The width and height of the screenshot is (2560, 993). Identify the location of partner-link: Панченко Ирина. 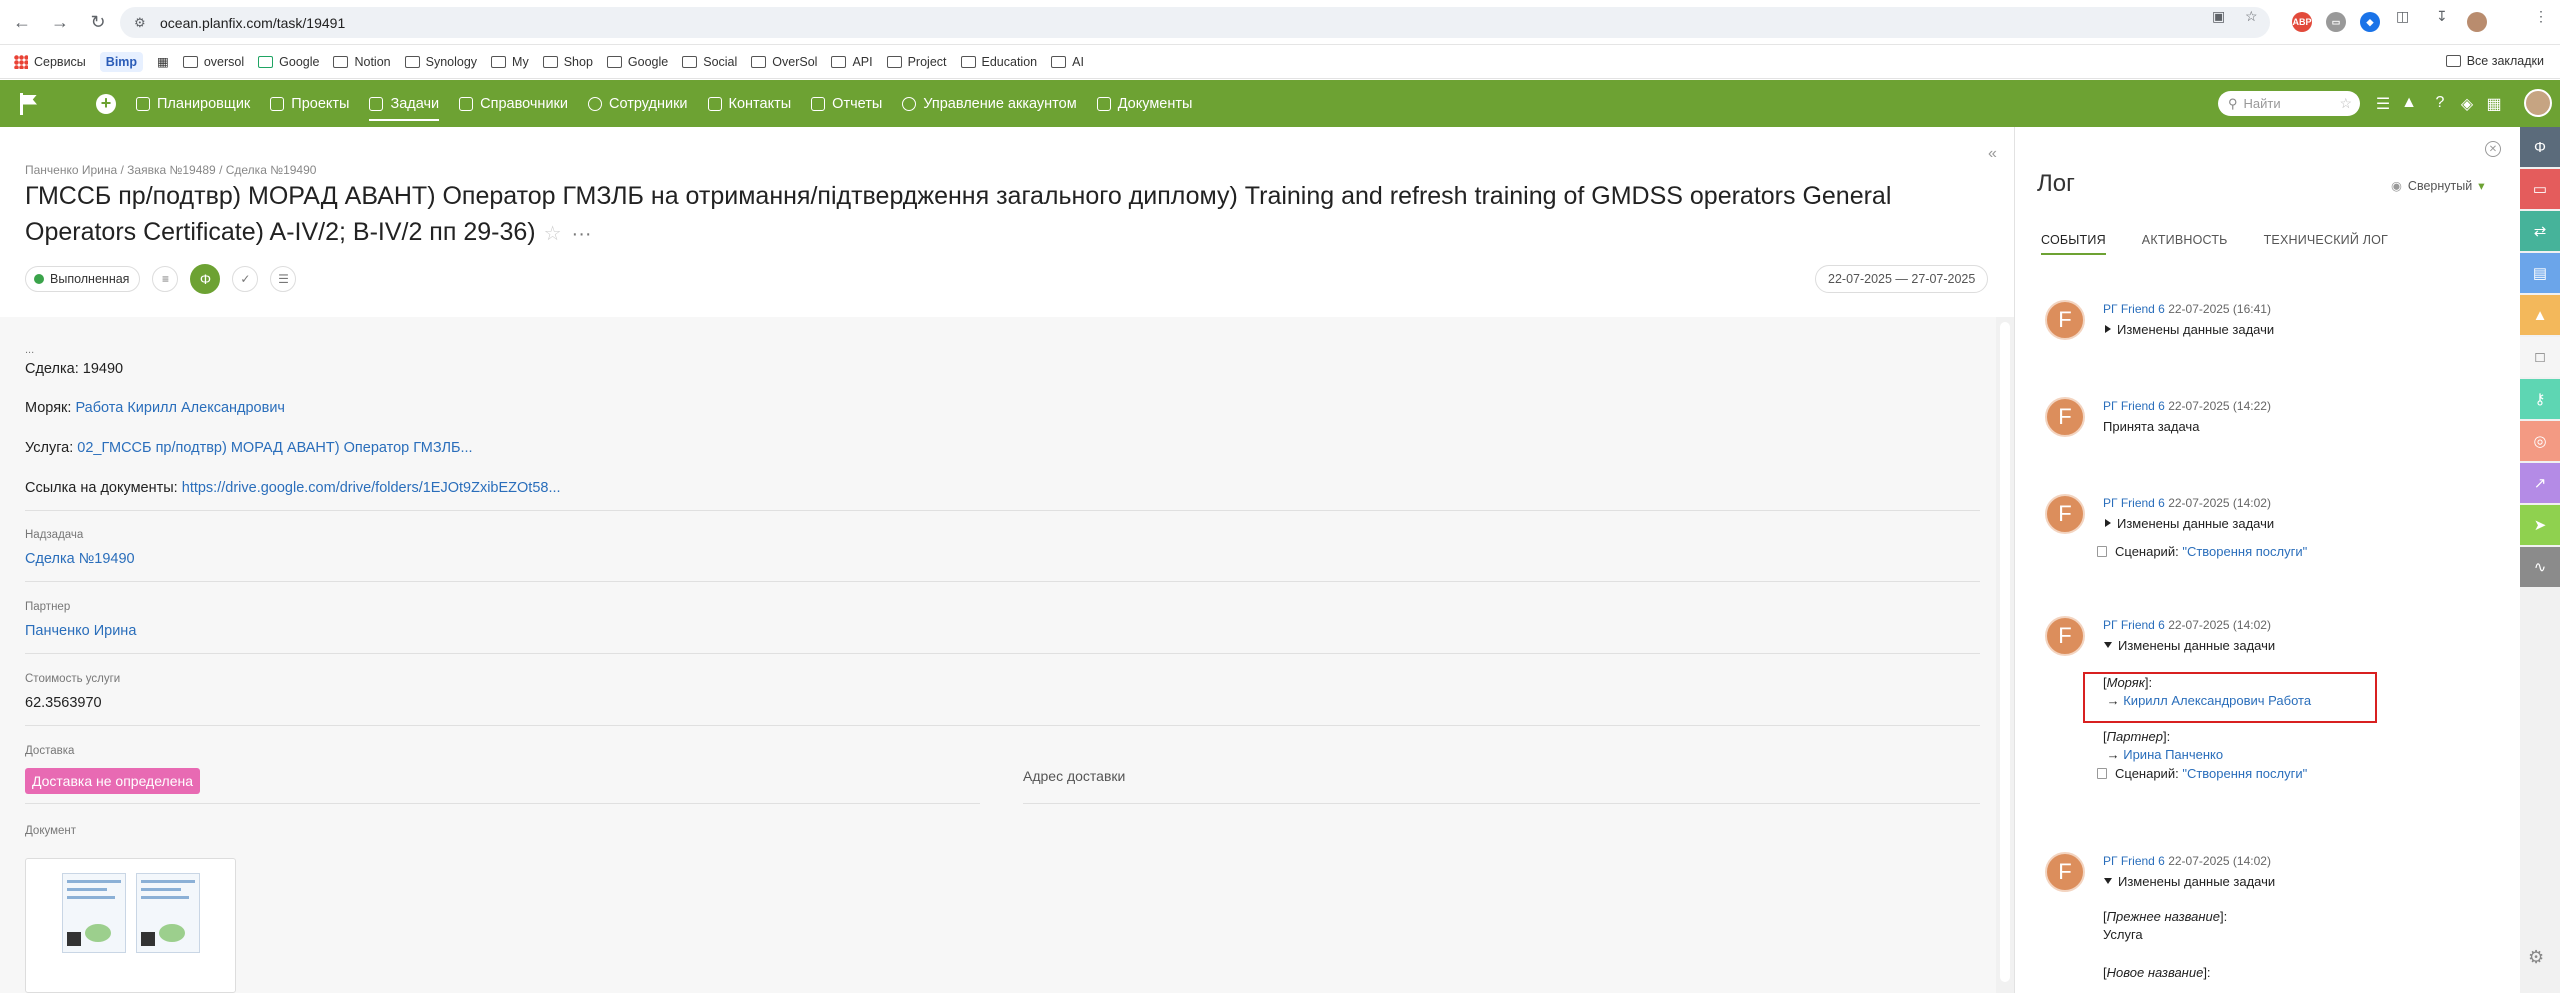
(80, 631).